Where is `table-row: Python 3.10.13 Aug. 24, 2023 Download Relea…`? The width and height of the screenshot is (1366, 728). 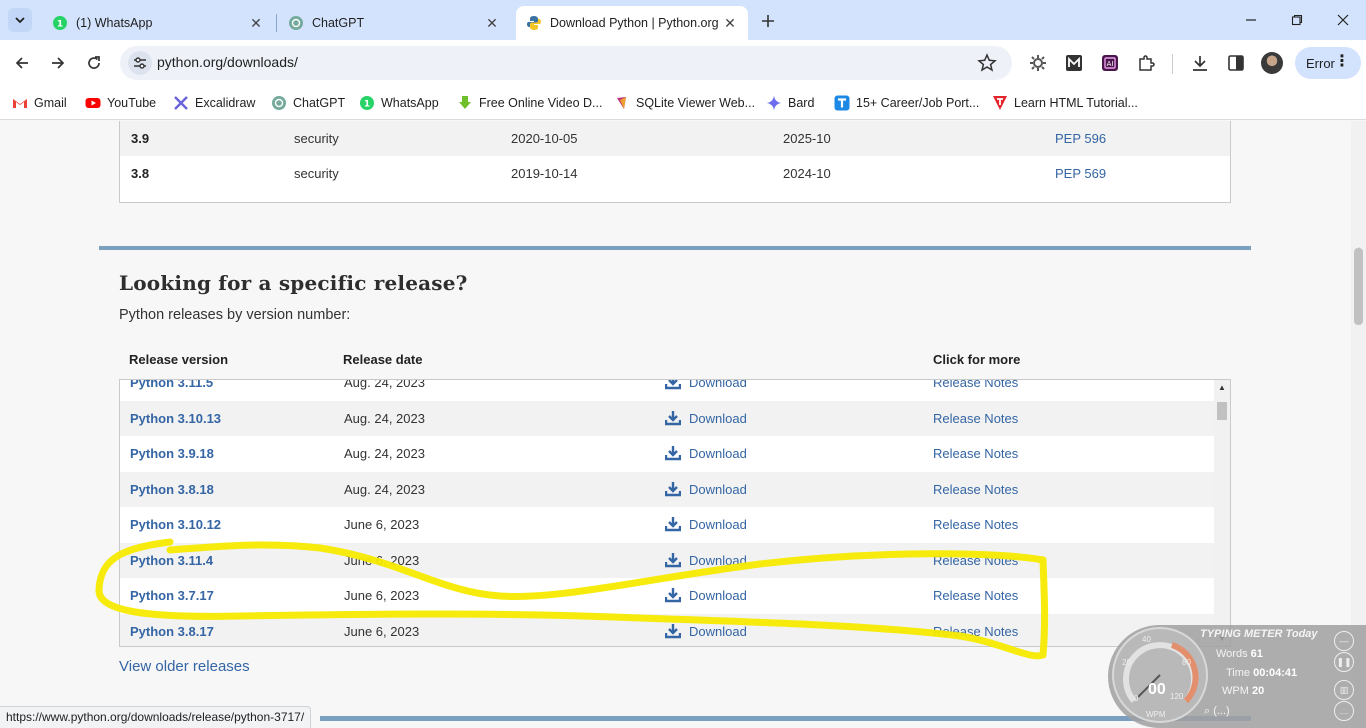 table-row: Python 3.10.13 Aug. 24, 2023 Download Relea… is located at coordinates (667, 418).